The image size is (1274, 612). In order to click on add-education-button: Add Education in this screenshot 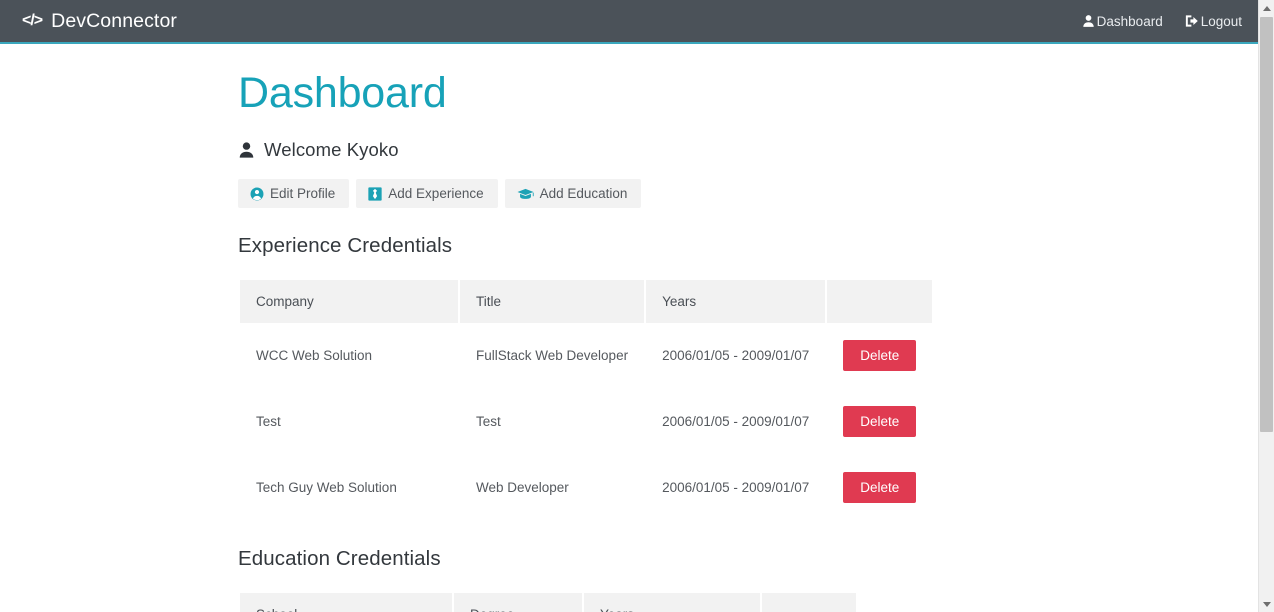, I will do `click(573, 193)`.